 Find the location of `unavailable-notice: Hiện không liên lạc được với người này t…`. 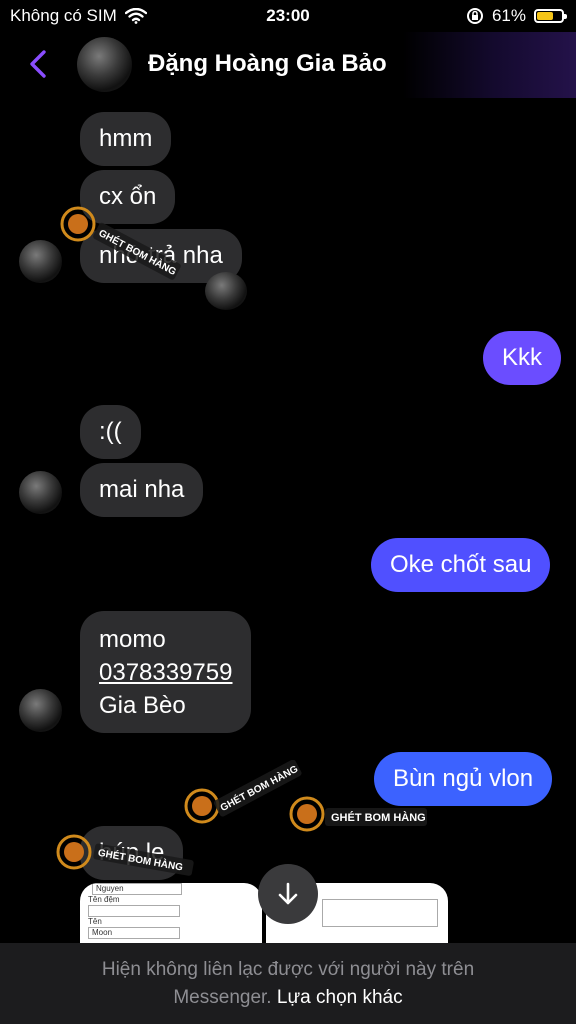

unavailable-notice: Hiện không liên lạc được với người này t… is located at coordinates (288, 969).